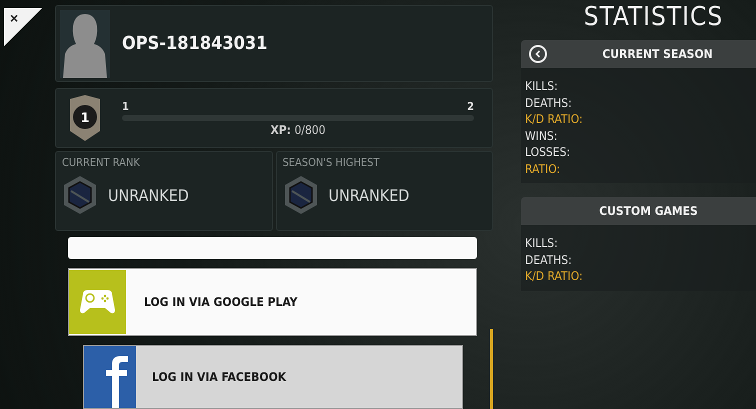 The height and width of the screenshot is (409, 756). Describe the element at coordinates (23, 27) in the screenshot. I see `close-button: ×` at that location.